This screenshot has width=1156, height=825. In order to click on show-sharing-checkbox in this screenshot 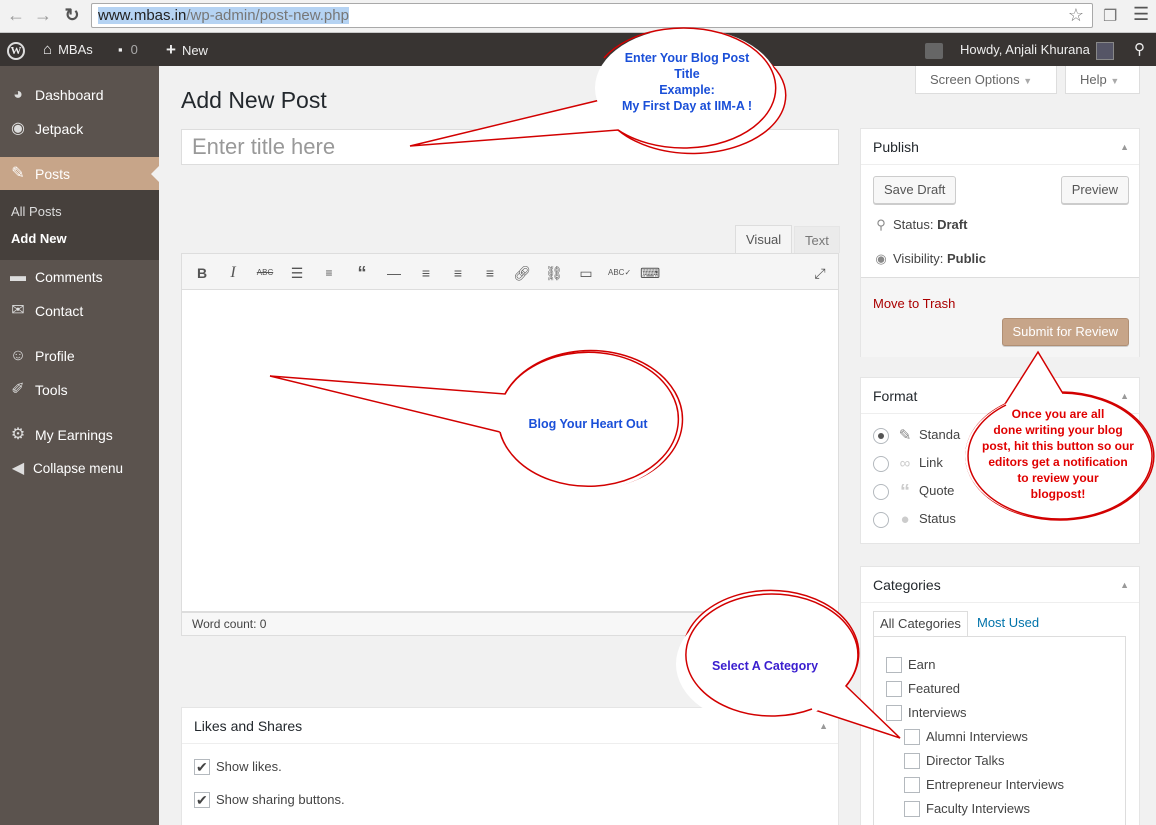, I will do `click(202, 800)`.